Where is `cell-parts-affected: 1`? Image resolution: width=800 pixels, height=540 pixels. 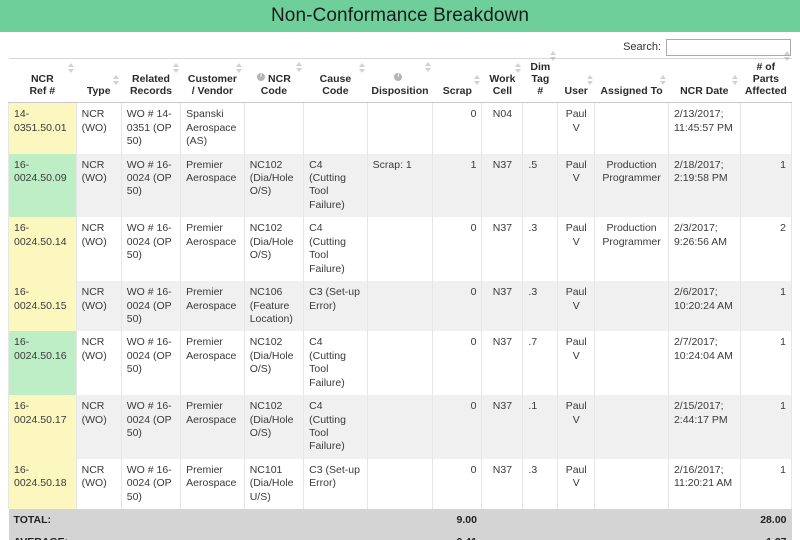
cell-parts-affected: 1 is located at coordinates (766, 363).